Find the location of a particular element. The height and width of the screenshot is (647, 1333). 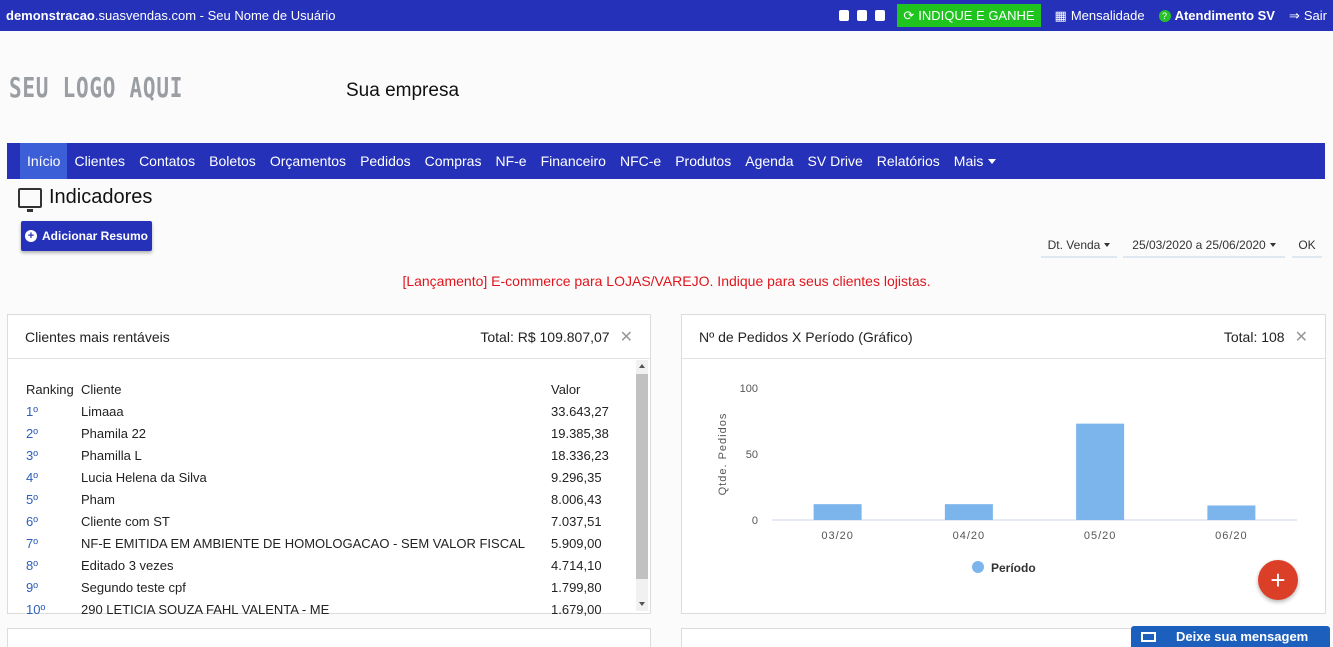

nav-mais: Mais is located at coordinates (975, 161).